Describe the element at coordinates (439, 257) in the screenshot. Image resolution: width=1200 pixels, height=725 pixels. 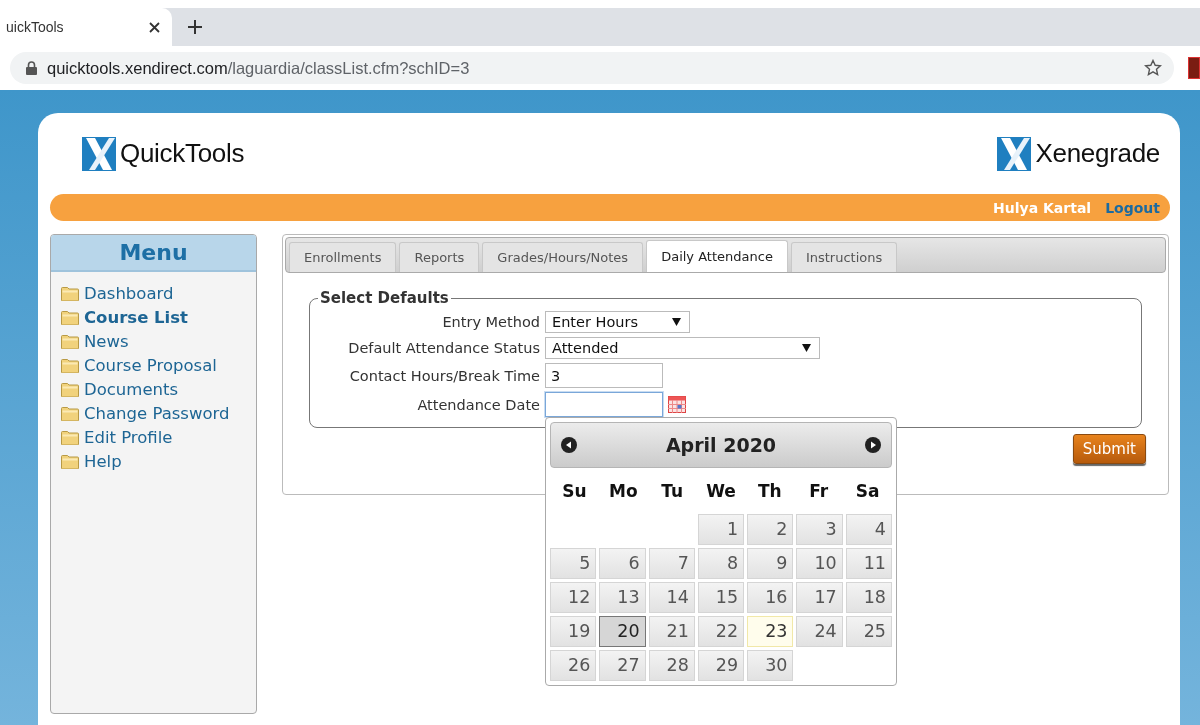
I see `tab: Reports` at that location.